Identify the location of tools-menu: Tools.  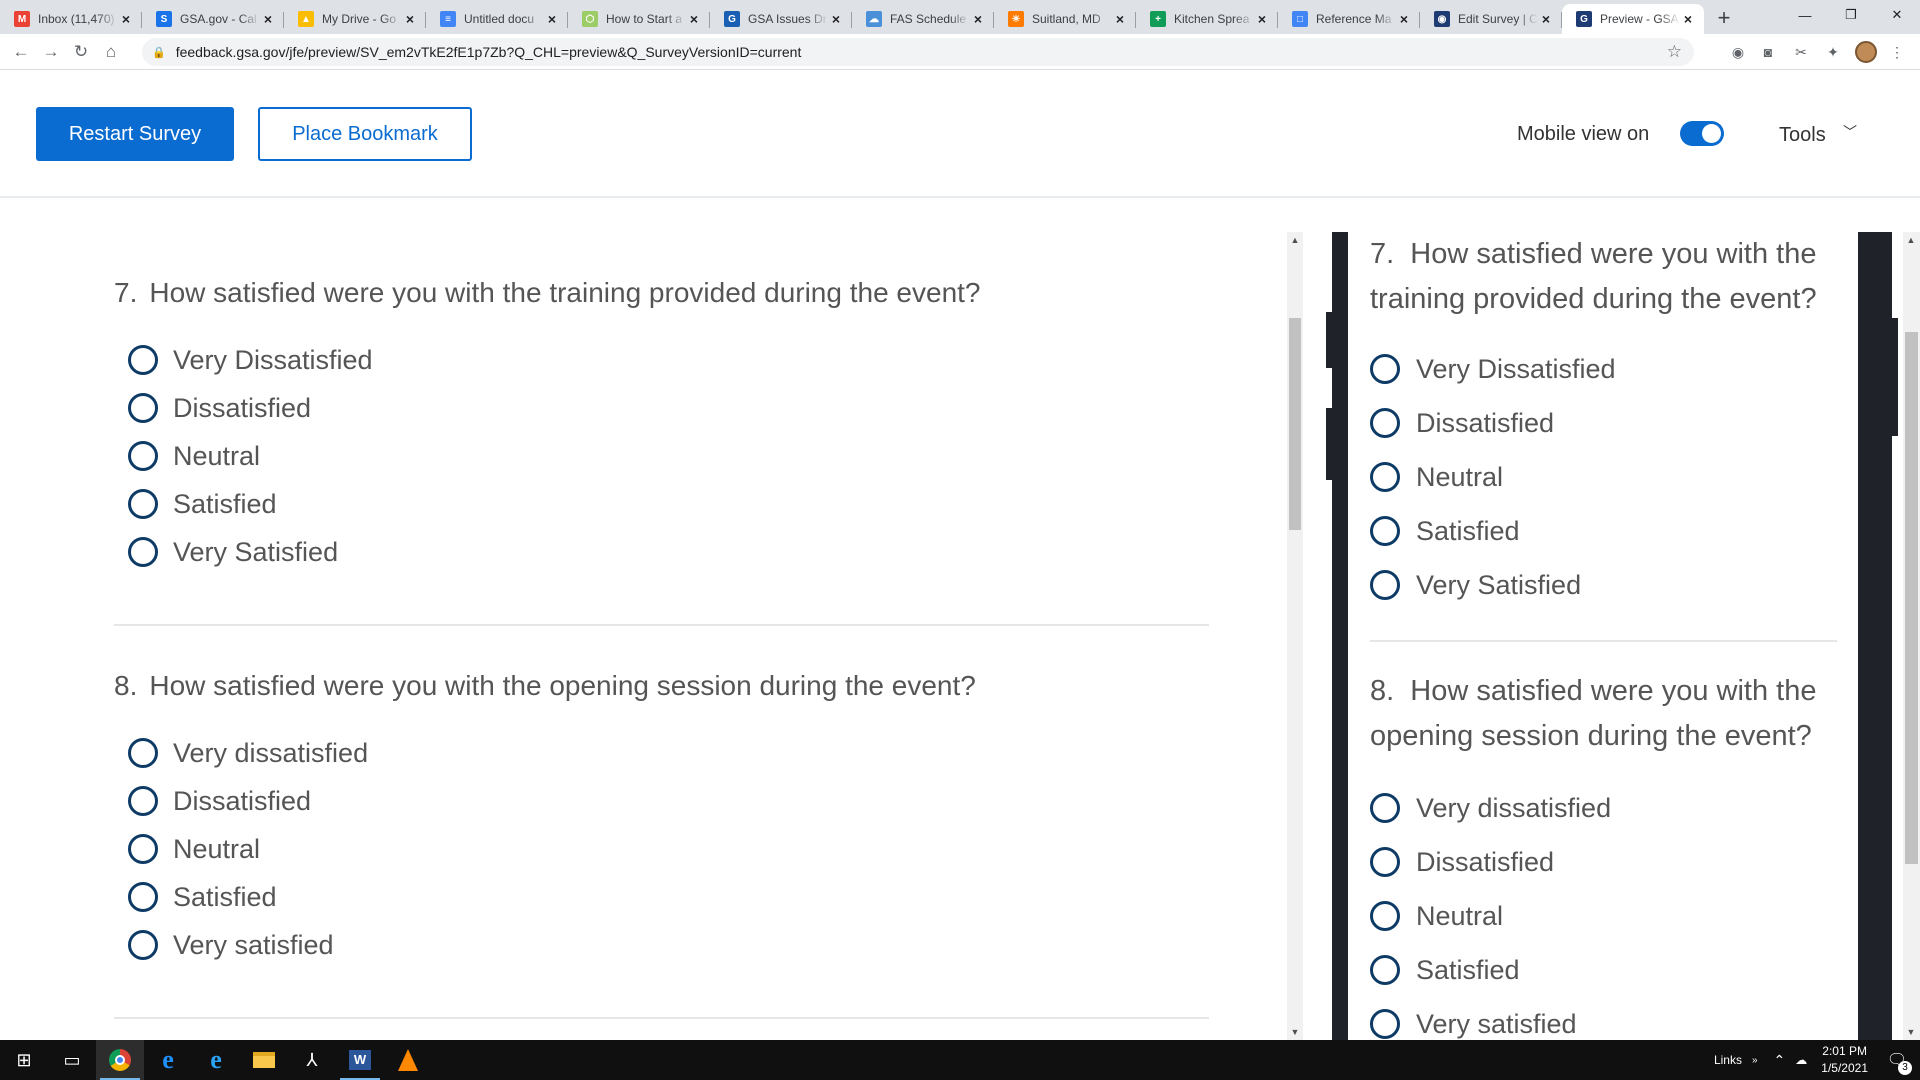
(1802, 135).